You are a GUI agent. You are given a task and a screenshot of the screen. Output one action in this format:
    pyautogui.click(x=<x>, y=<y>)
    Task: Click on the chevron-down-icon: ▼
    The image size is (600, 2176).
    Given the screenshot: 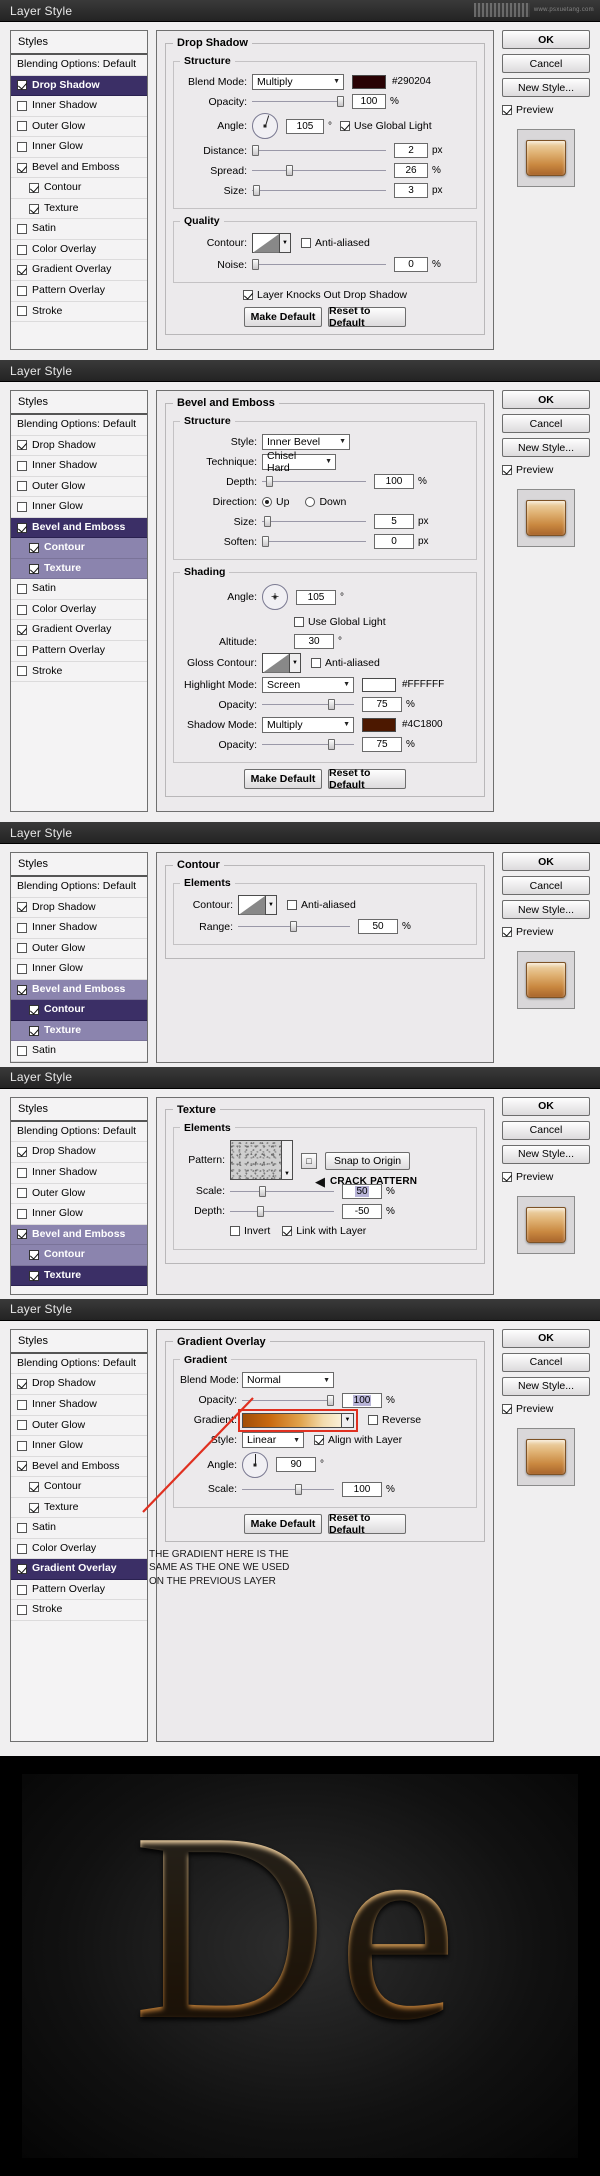 What is the action you would take?
    pyautogui.click(x=271, y=905)
    